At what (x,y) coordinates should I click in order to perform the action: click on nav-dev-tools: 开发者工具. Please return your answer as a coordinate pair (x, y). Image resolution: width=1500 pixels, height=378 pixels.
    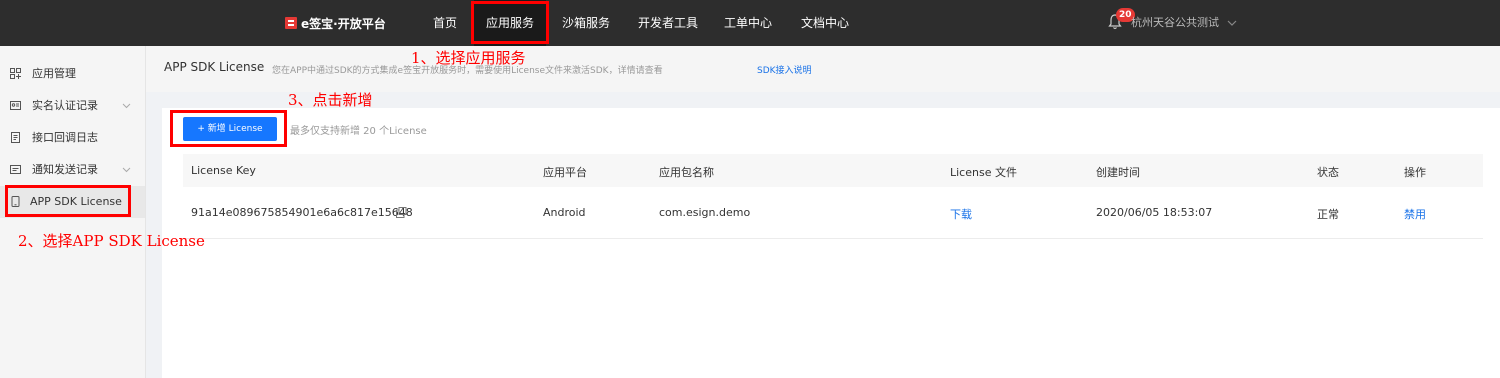
    Looking at the image, I should click on (668, 23).